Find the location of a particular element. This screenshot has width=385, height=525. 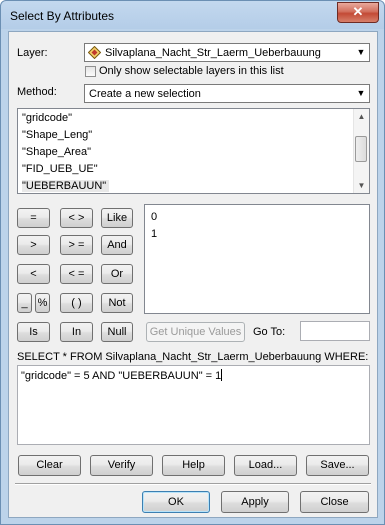

field-list-scrollbar: ▲ ▼ is located at coordinates (361, 151).